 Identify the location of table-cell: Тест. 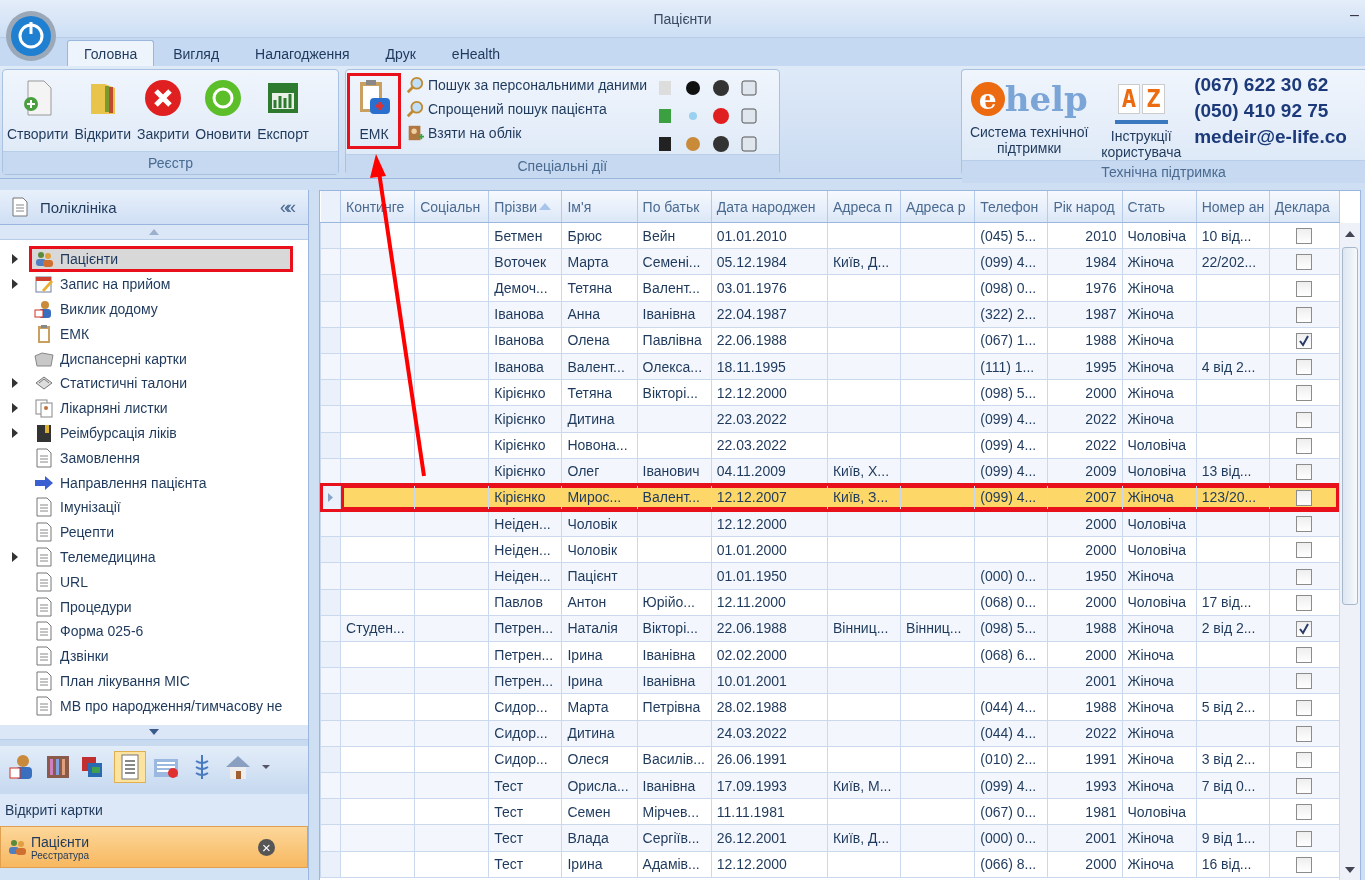
(509, 864).